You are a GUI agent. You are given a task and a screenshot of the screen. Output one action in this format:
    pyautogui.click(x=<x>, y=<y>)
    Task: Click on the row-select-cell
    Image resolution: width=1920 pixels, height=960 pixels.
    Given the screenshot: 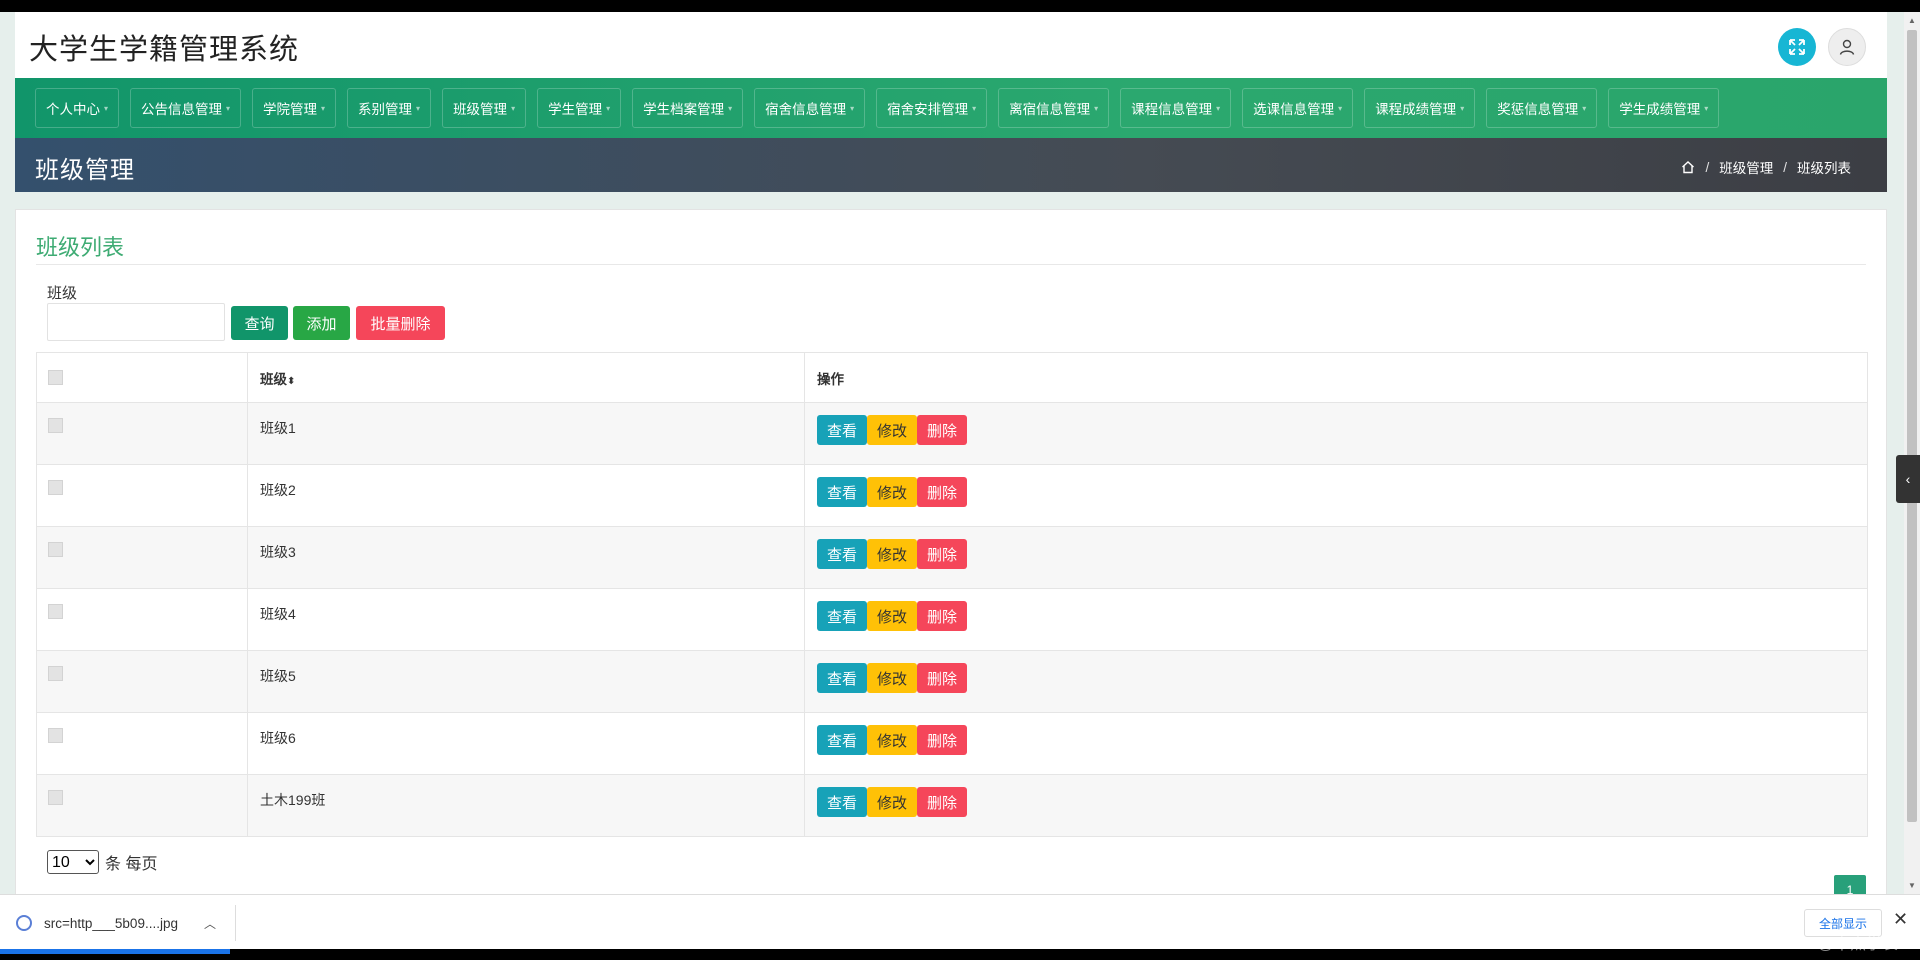 What is the action you would take?
    pyautogui.click(x=142, y=495)
    